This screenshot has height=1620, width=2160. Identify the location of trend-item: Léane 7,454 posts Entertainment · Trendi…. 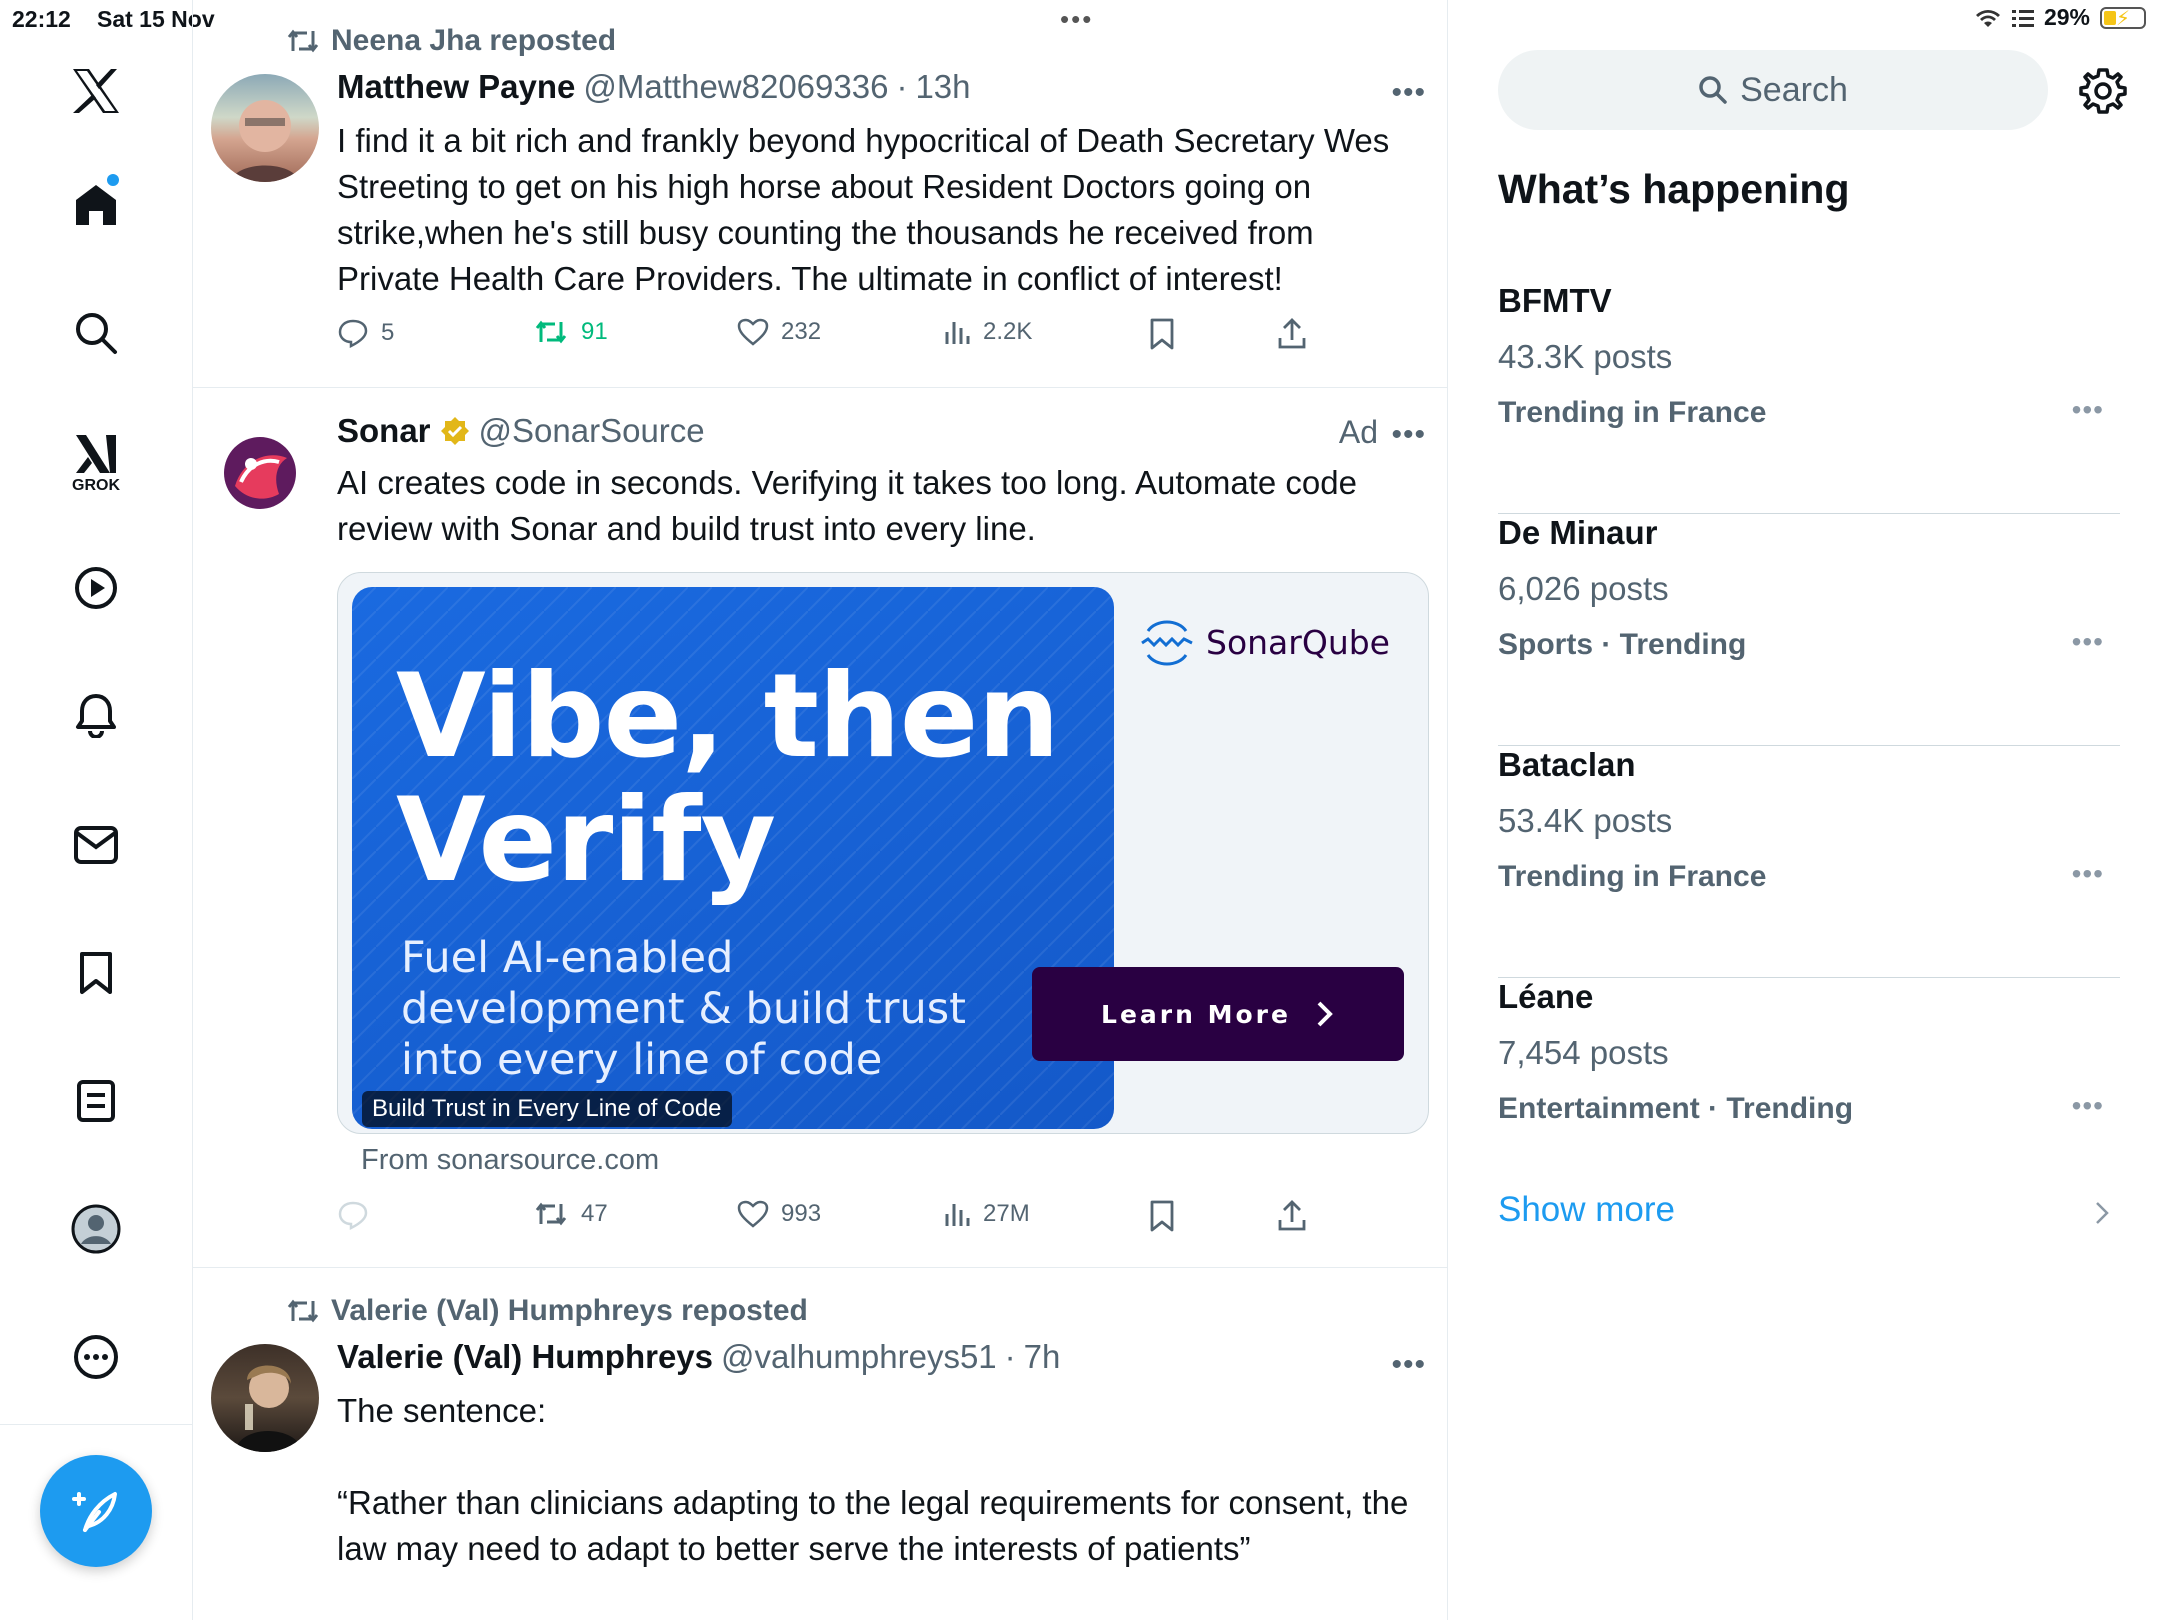
(1809, 1094).